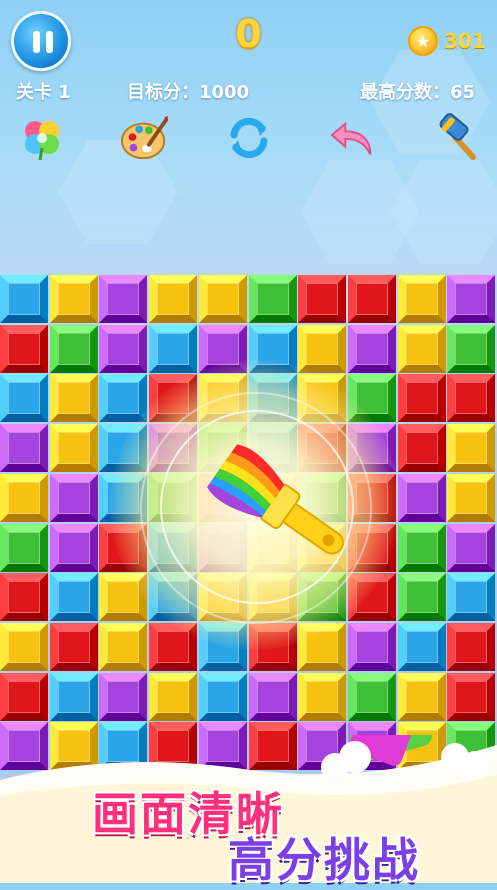  I want to click on hammer-icon, so click(457, 136).